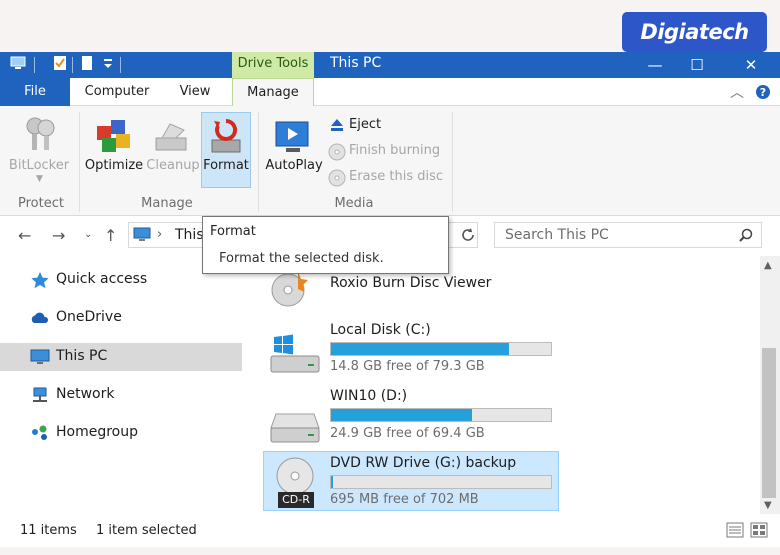 This screenshot has height=555, width=780. Describe the element at coordinates (173, 165) in the screenshot. I see `cleanup-button: Cleanup` at that location.